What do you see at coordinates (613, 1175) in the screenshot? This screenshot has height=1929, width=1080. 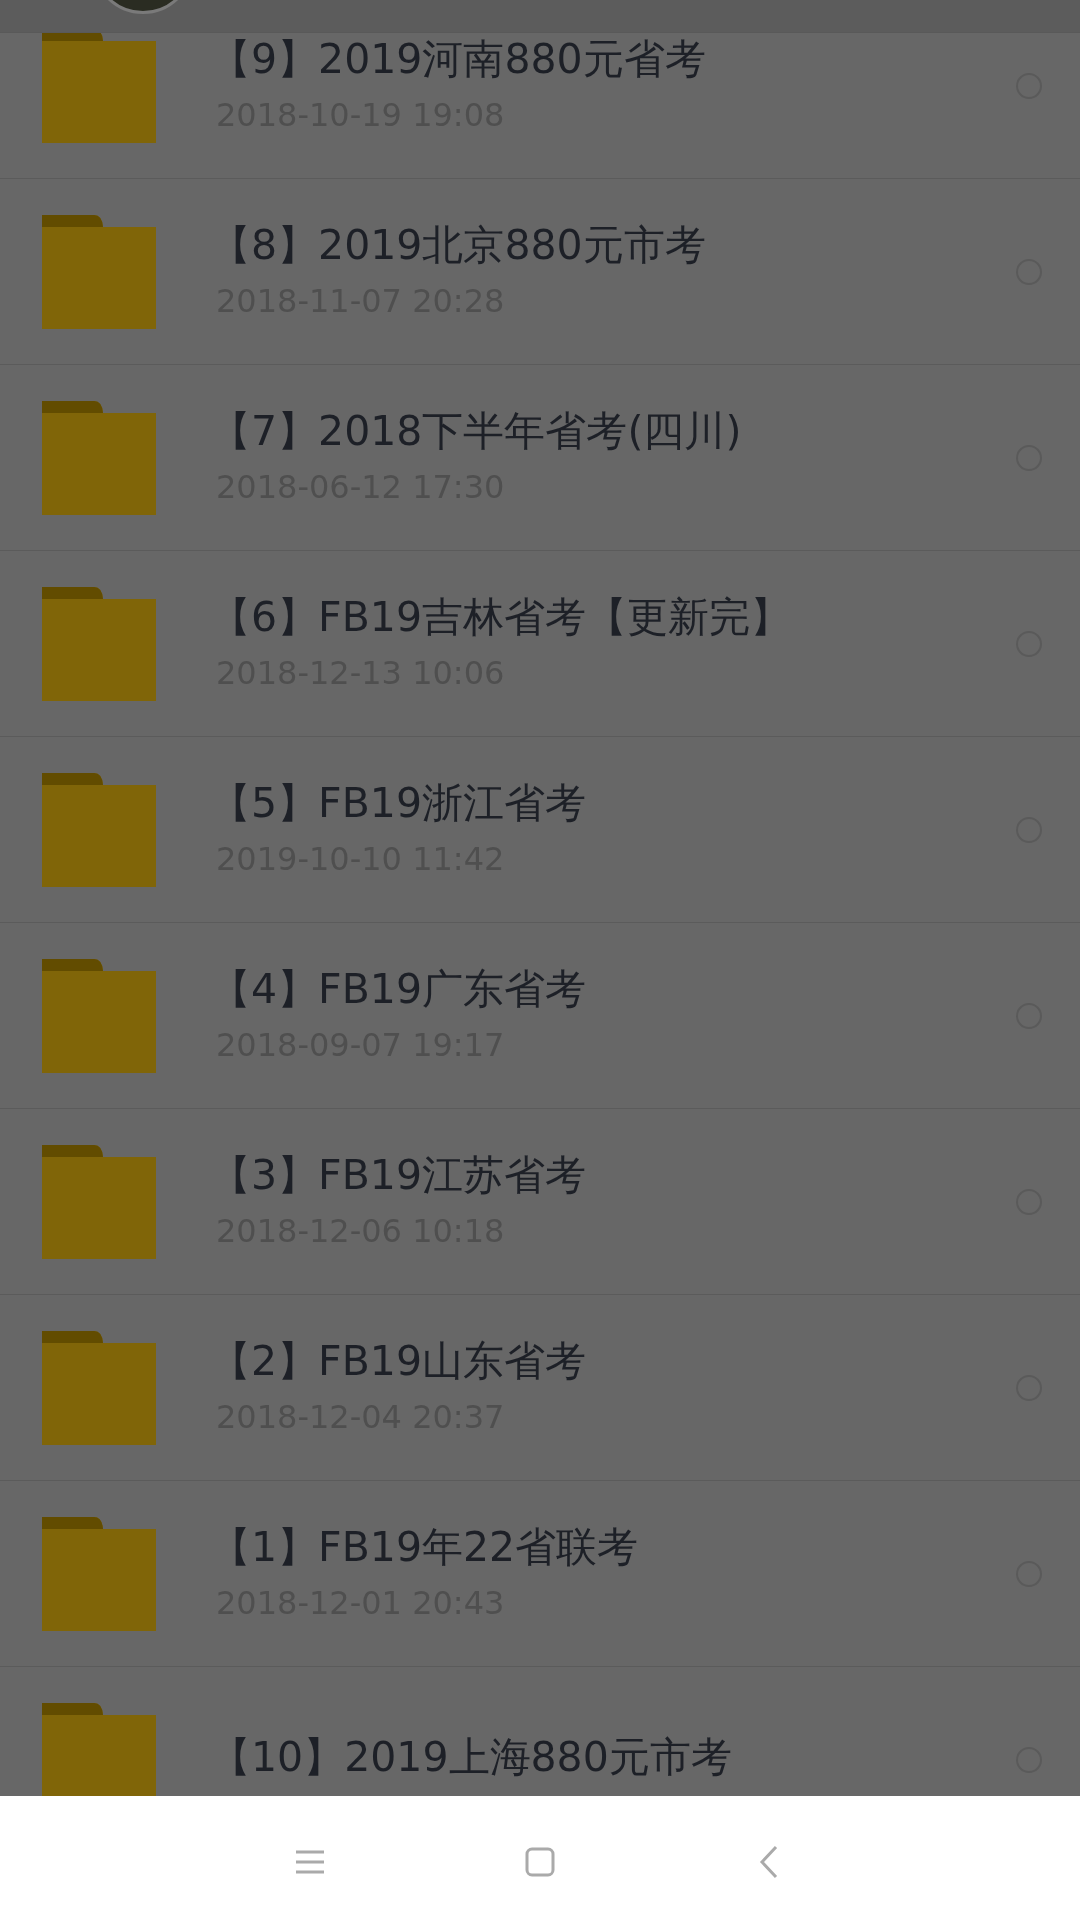 I see `folder-name: 【3】FB19江苏省考` at bounding box center [613, 1175].